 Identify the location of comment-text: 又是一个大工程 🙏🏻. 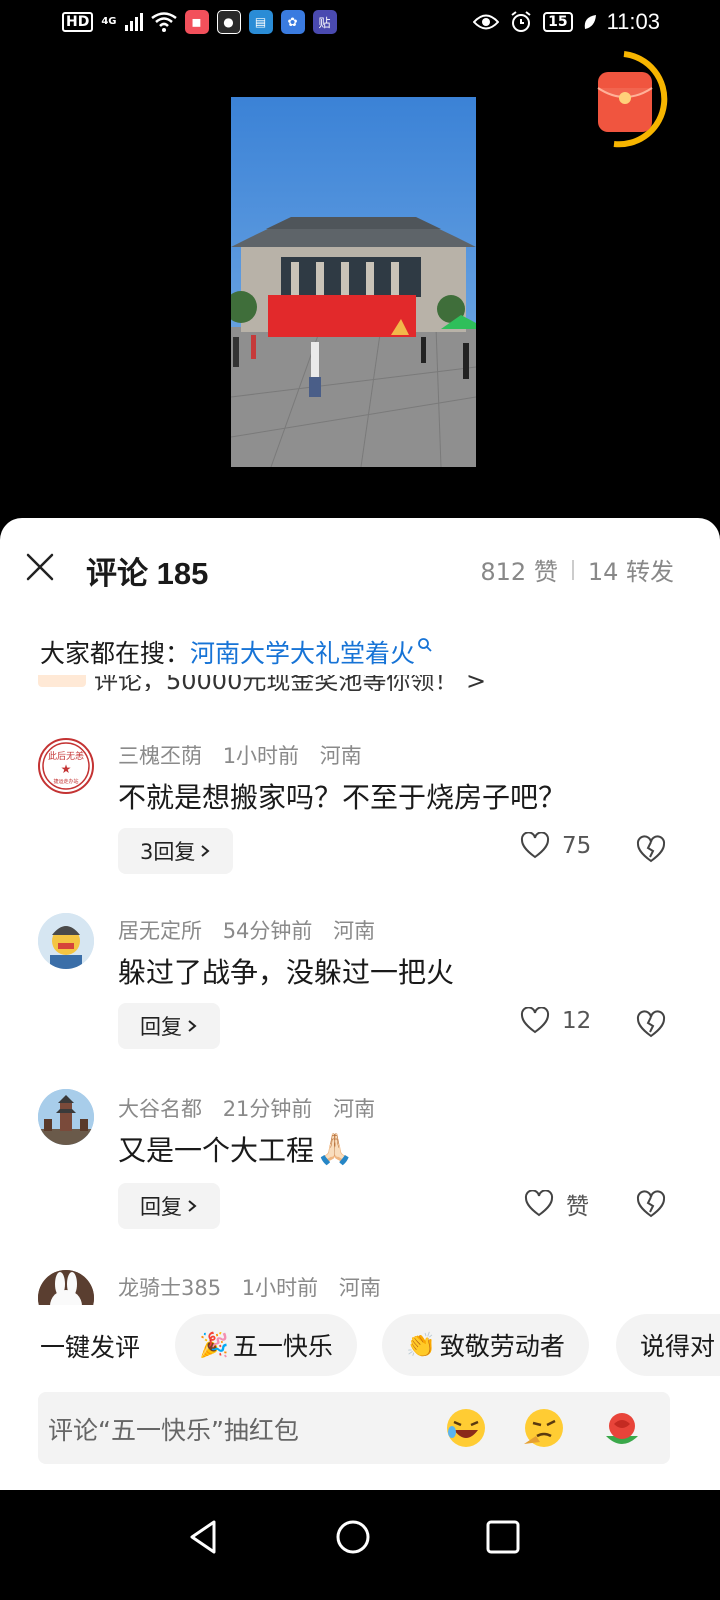
(235, 1149).